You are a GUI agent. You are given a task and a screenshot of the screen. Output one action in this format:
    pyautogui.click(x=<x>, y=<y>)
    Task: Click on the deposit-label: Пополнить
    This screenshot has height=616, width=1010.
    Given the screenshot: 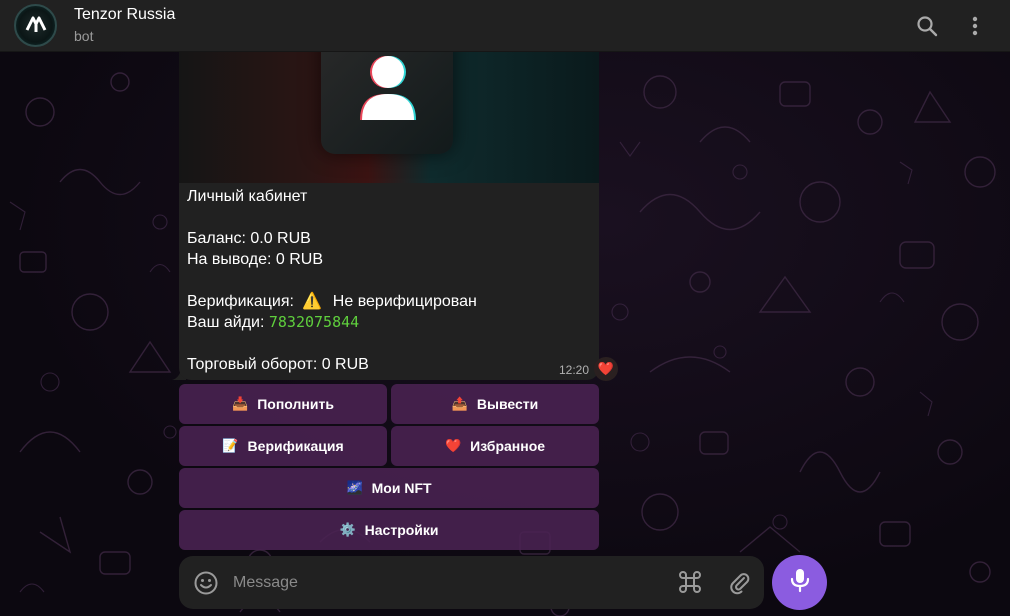 What is the action you would take?
    pyautogui.click(x=295, y=404)
    